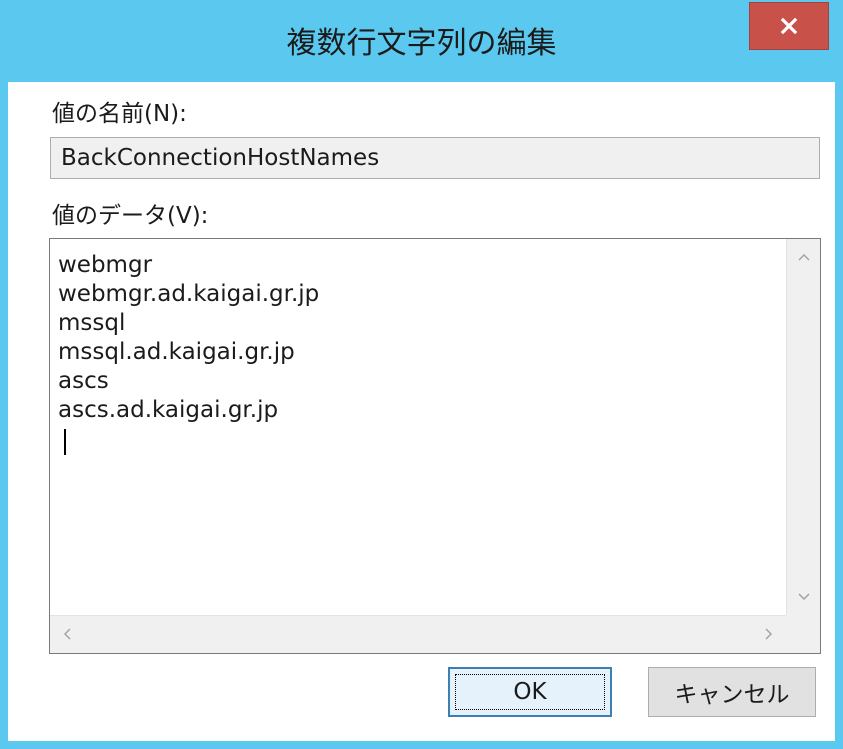 The image size is (843, 749). Describe the element at coordinates (189, 294) in the screenshot. I see `data-line: webmgr.ad.kaigai.gr.jp` at that location.